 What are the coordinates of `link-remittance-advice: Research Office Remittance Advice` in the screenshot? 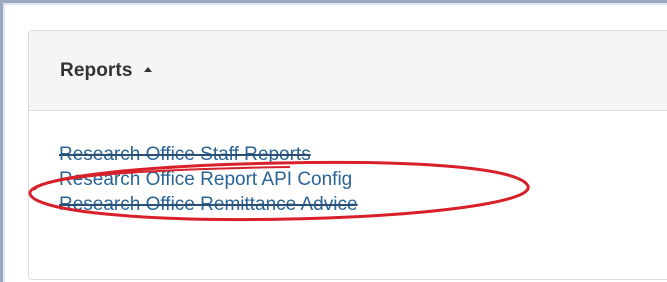 It's located at (363, 204).